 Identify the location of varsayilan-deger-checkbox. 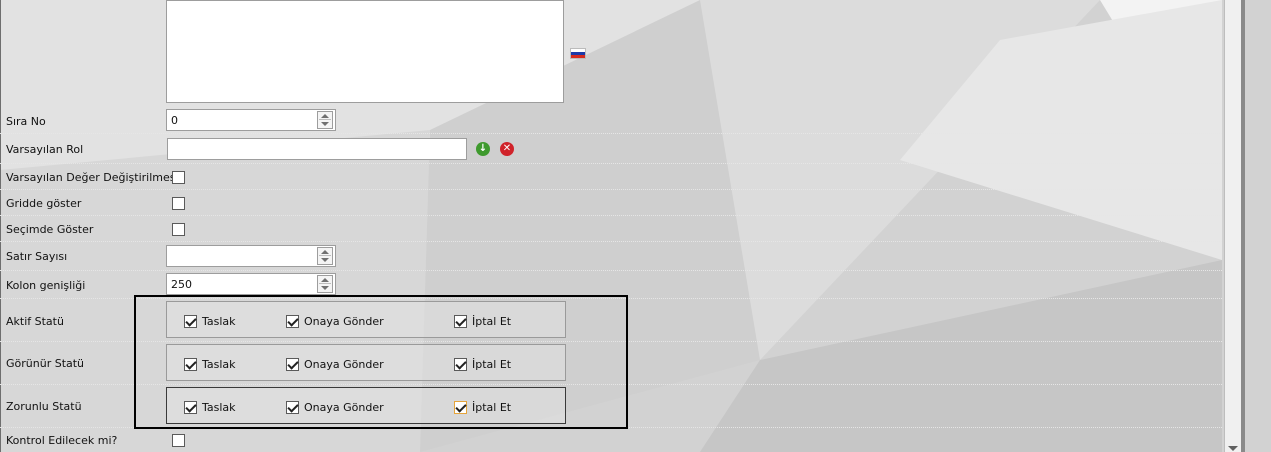
(178, 177).